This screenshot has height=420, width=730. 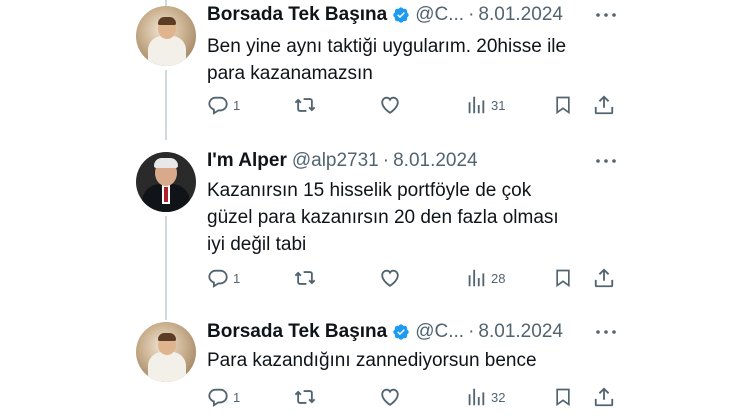 I want to click on views-count: 28, so click(x=498, y=278).